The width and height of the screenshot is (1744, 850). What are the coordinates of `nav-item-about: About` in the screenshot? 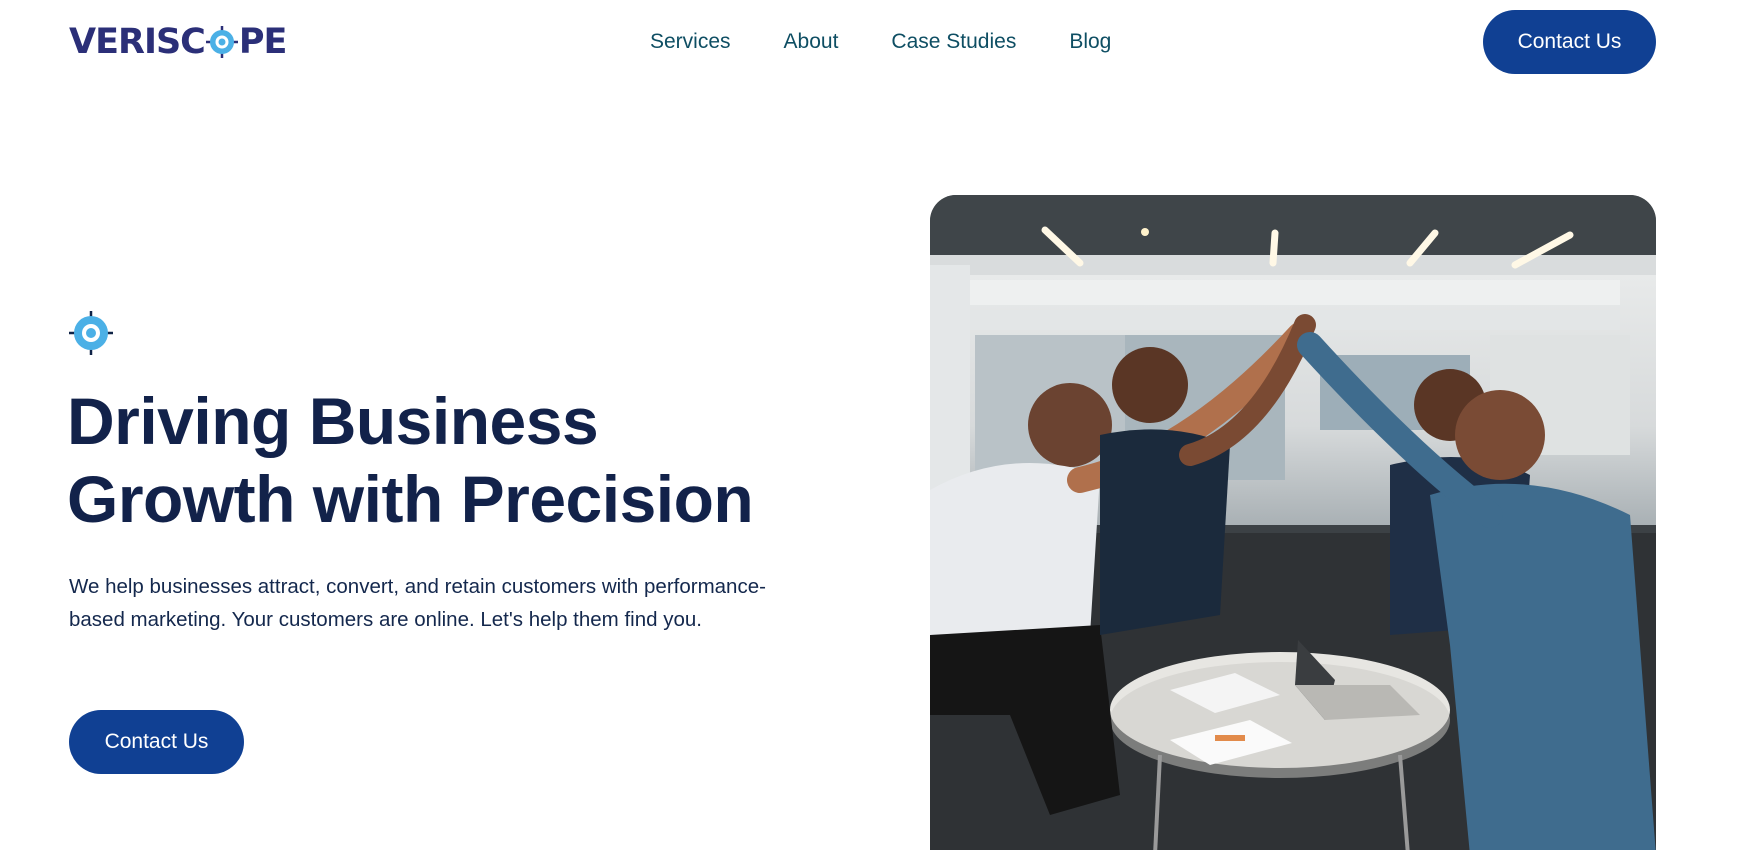 It's located at (811, 42).